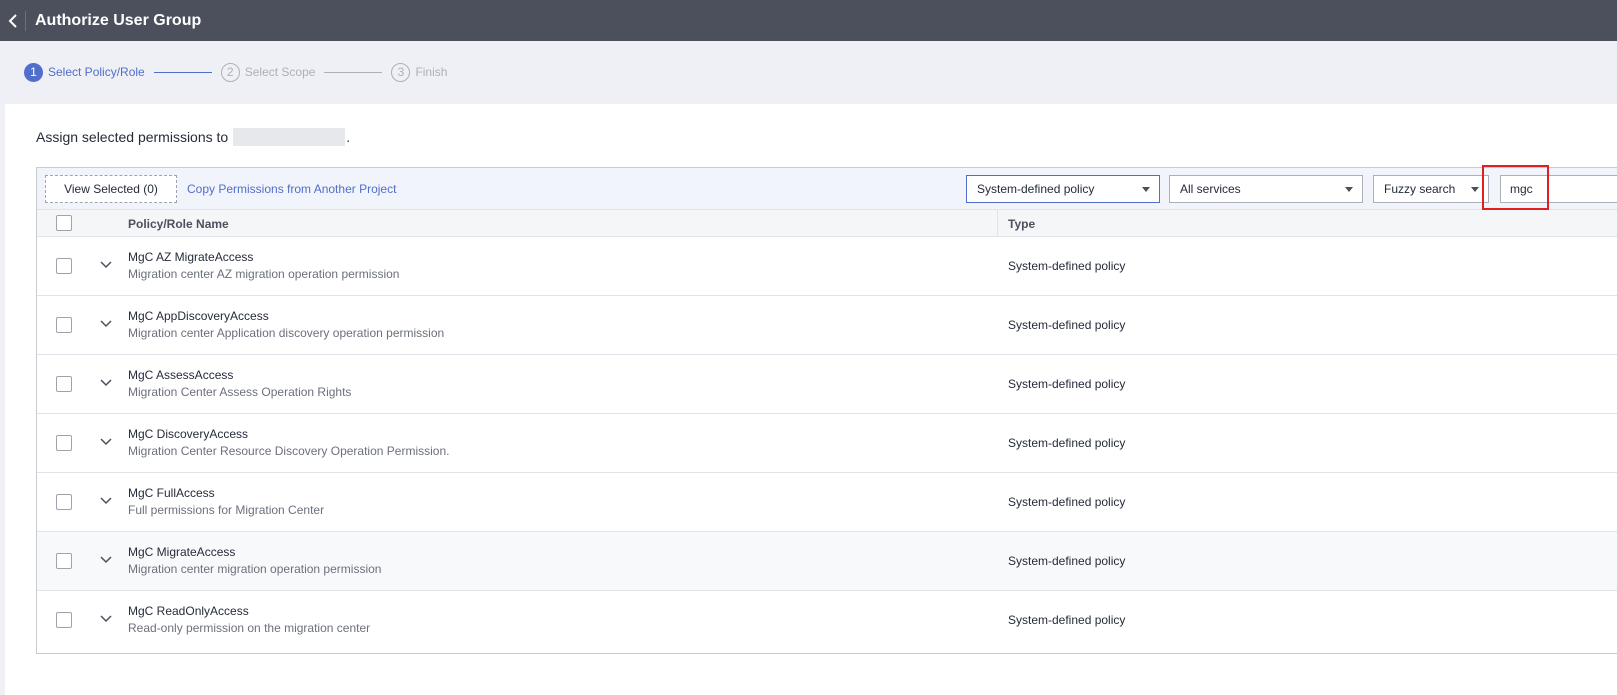 This screenshot has width=1617, height=695. Describe the element at coordinates (191, 257) in the screenshot. I see `policy-name: MgC AZ MigrateAccess` at that location.